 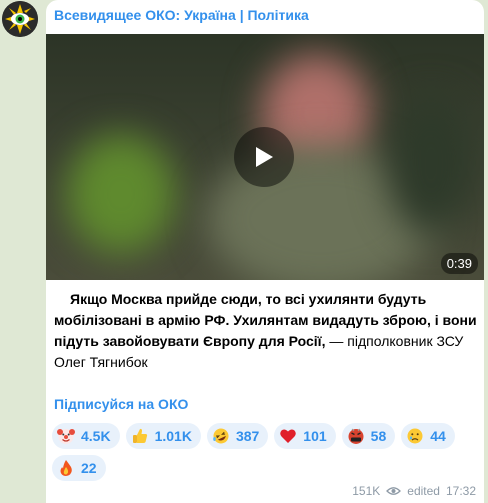 I want to click on play-button, so click(x=264, y=157).